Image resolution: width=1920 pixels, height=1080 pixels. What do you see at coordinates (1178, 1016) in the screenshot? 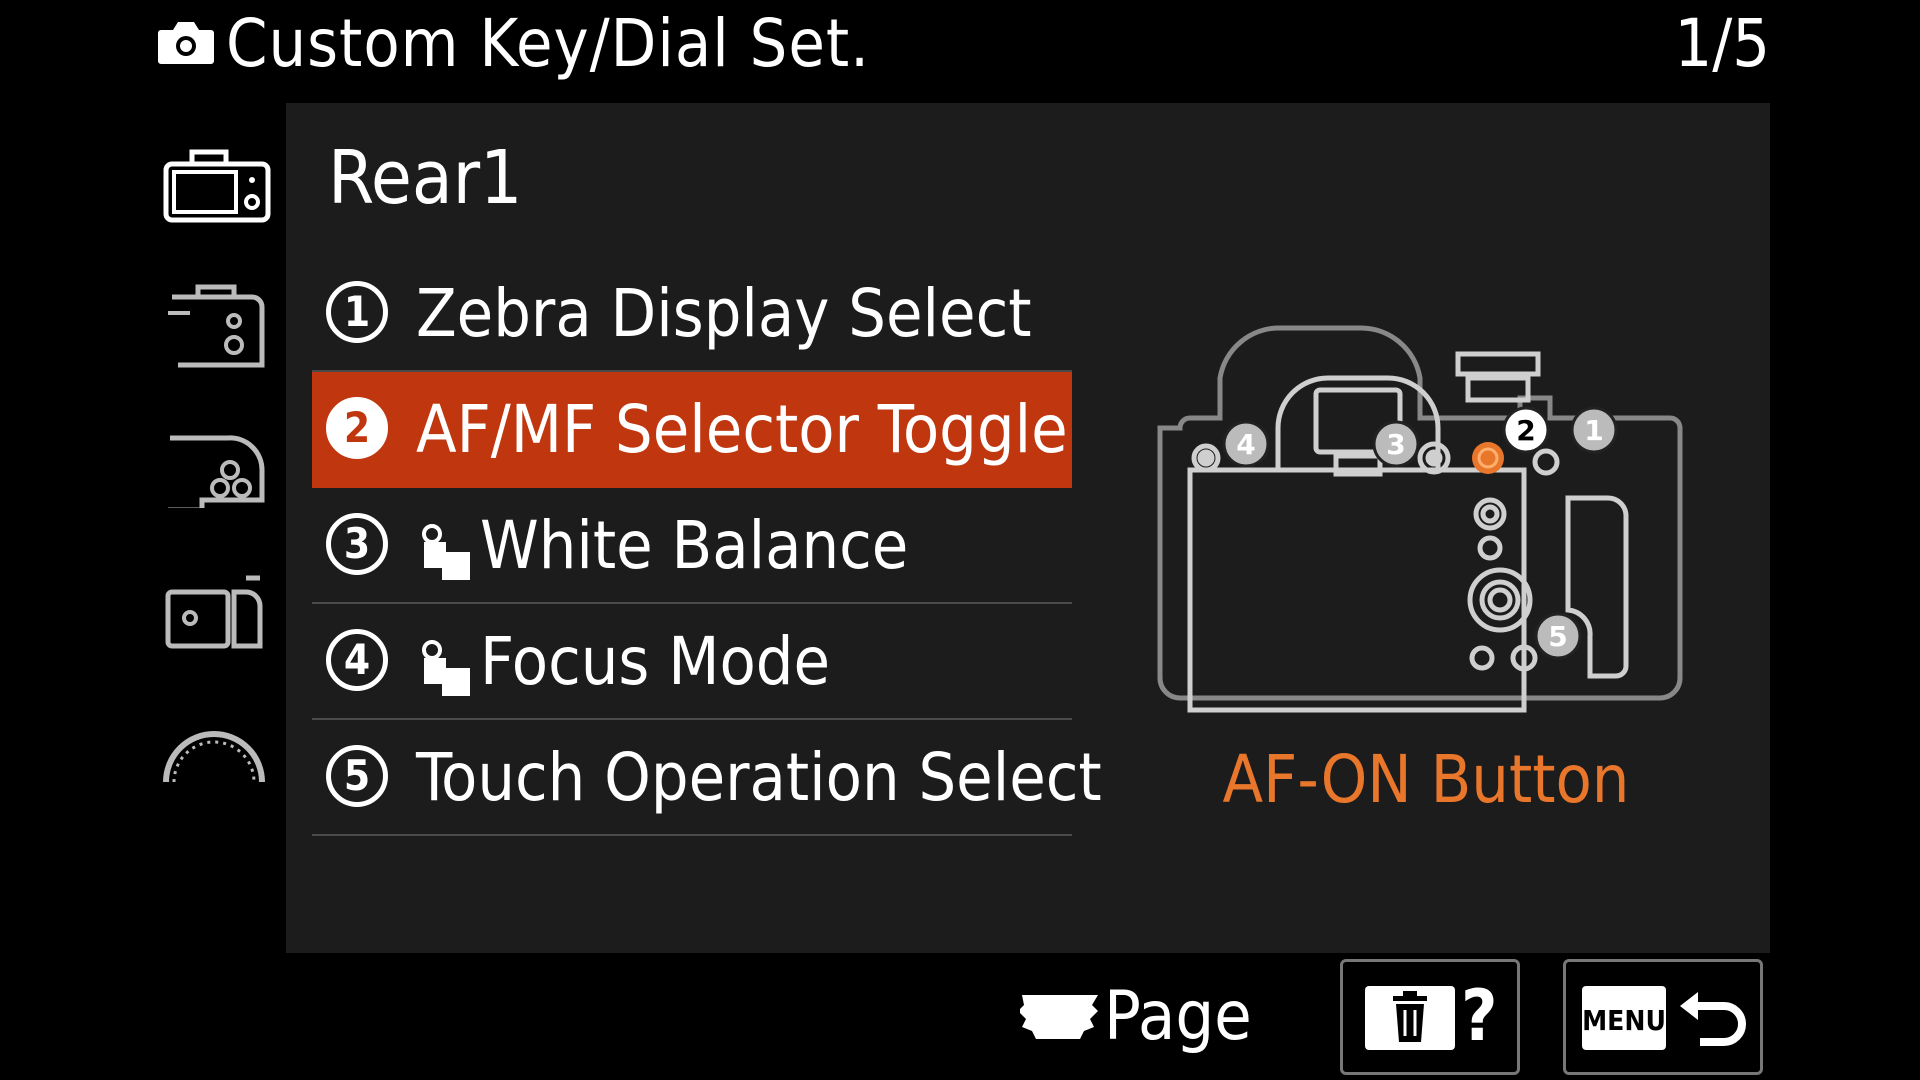
I see `page-label: Page` at bounding box center [1178, 1016].